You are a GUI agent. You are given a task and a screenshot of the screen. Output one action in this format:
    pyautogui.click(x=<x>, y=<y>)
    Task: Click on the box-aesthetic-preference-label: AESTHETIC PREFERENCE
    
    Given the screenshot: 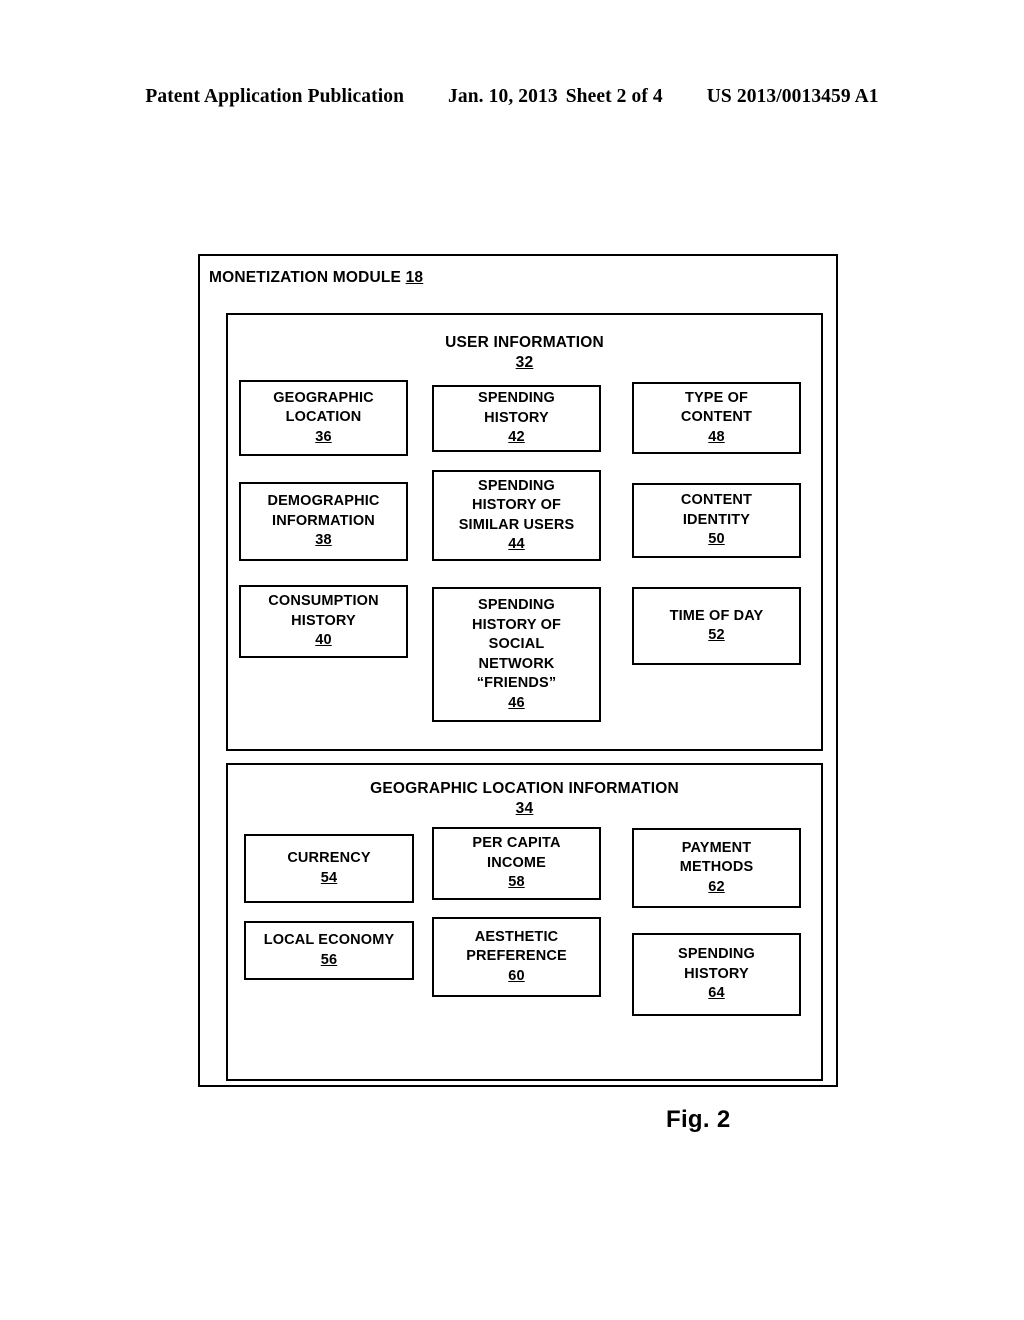 What is the action you would take?
    pyautogui.click(x=516, y=946)
    